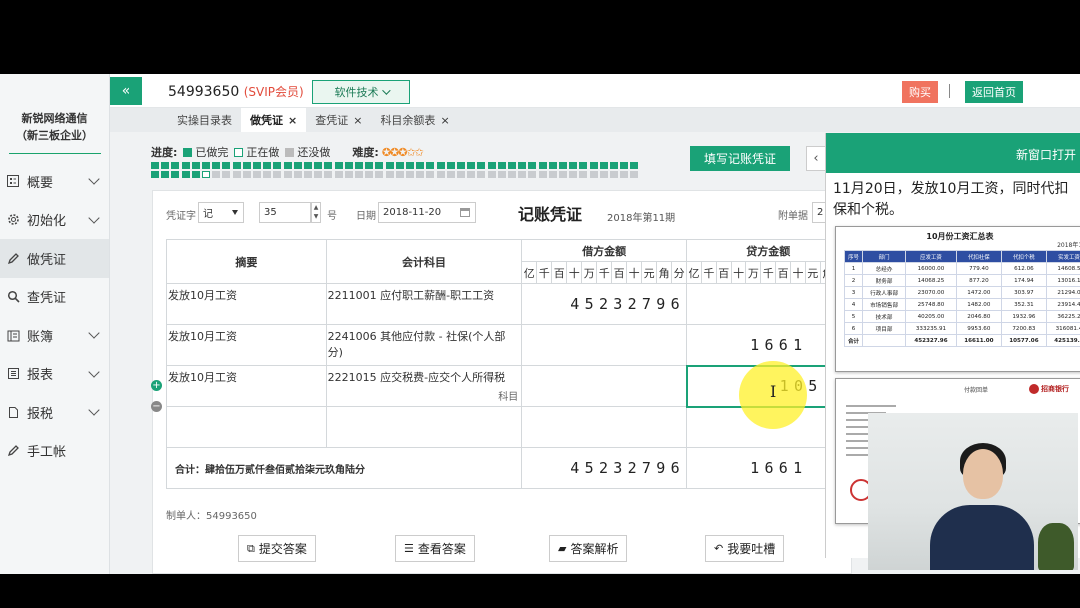  Describe the element at coordinates (740, 158) in the screenshot. I see `fill-voucher-button: 填写记账凭证` at that location.